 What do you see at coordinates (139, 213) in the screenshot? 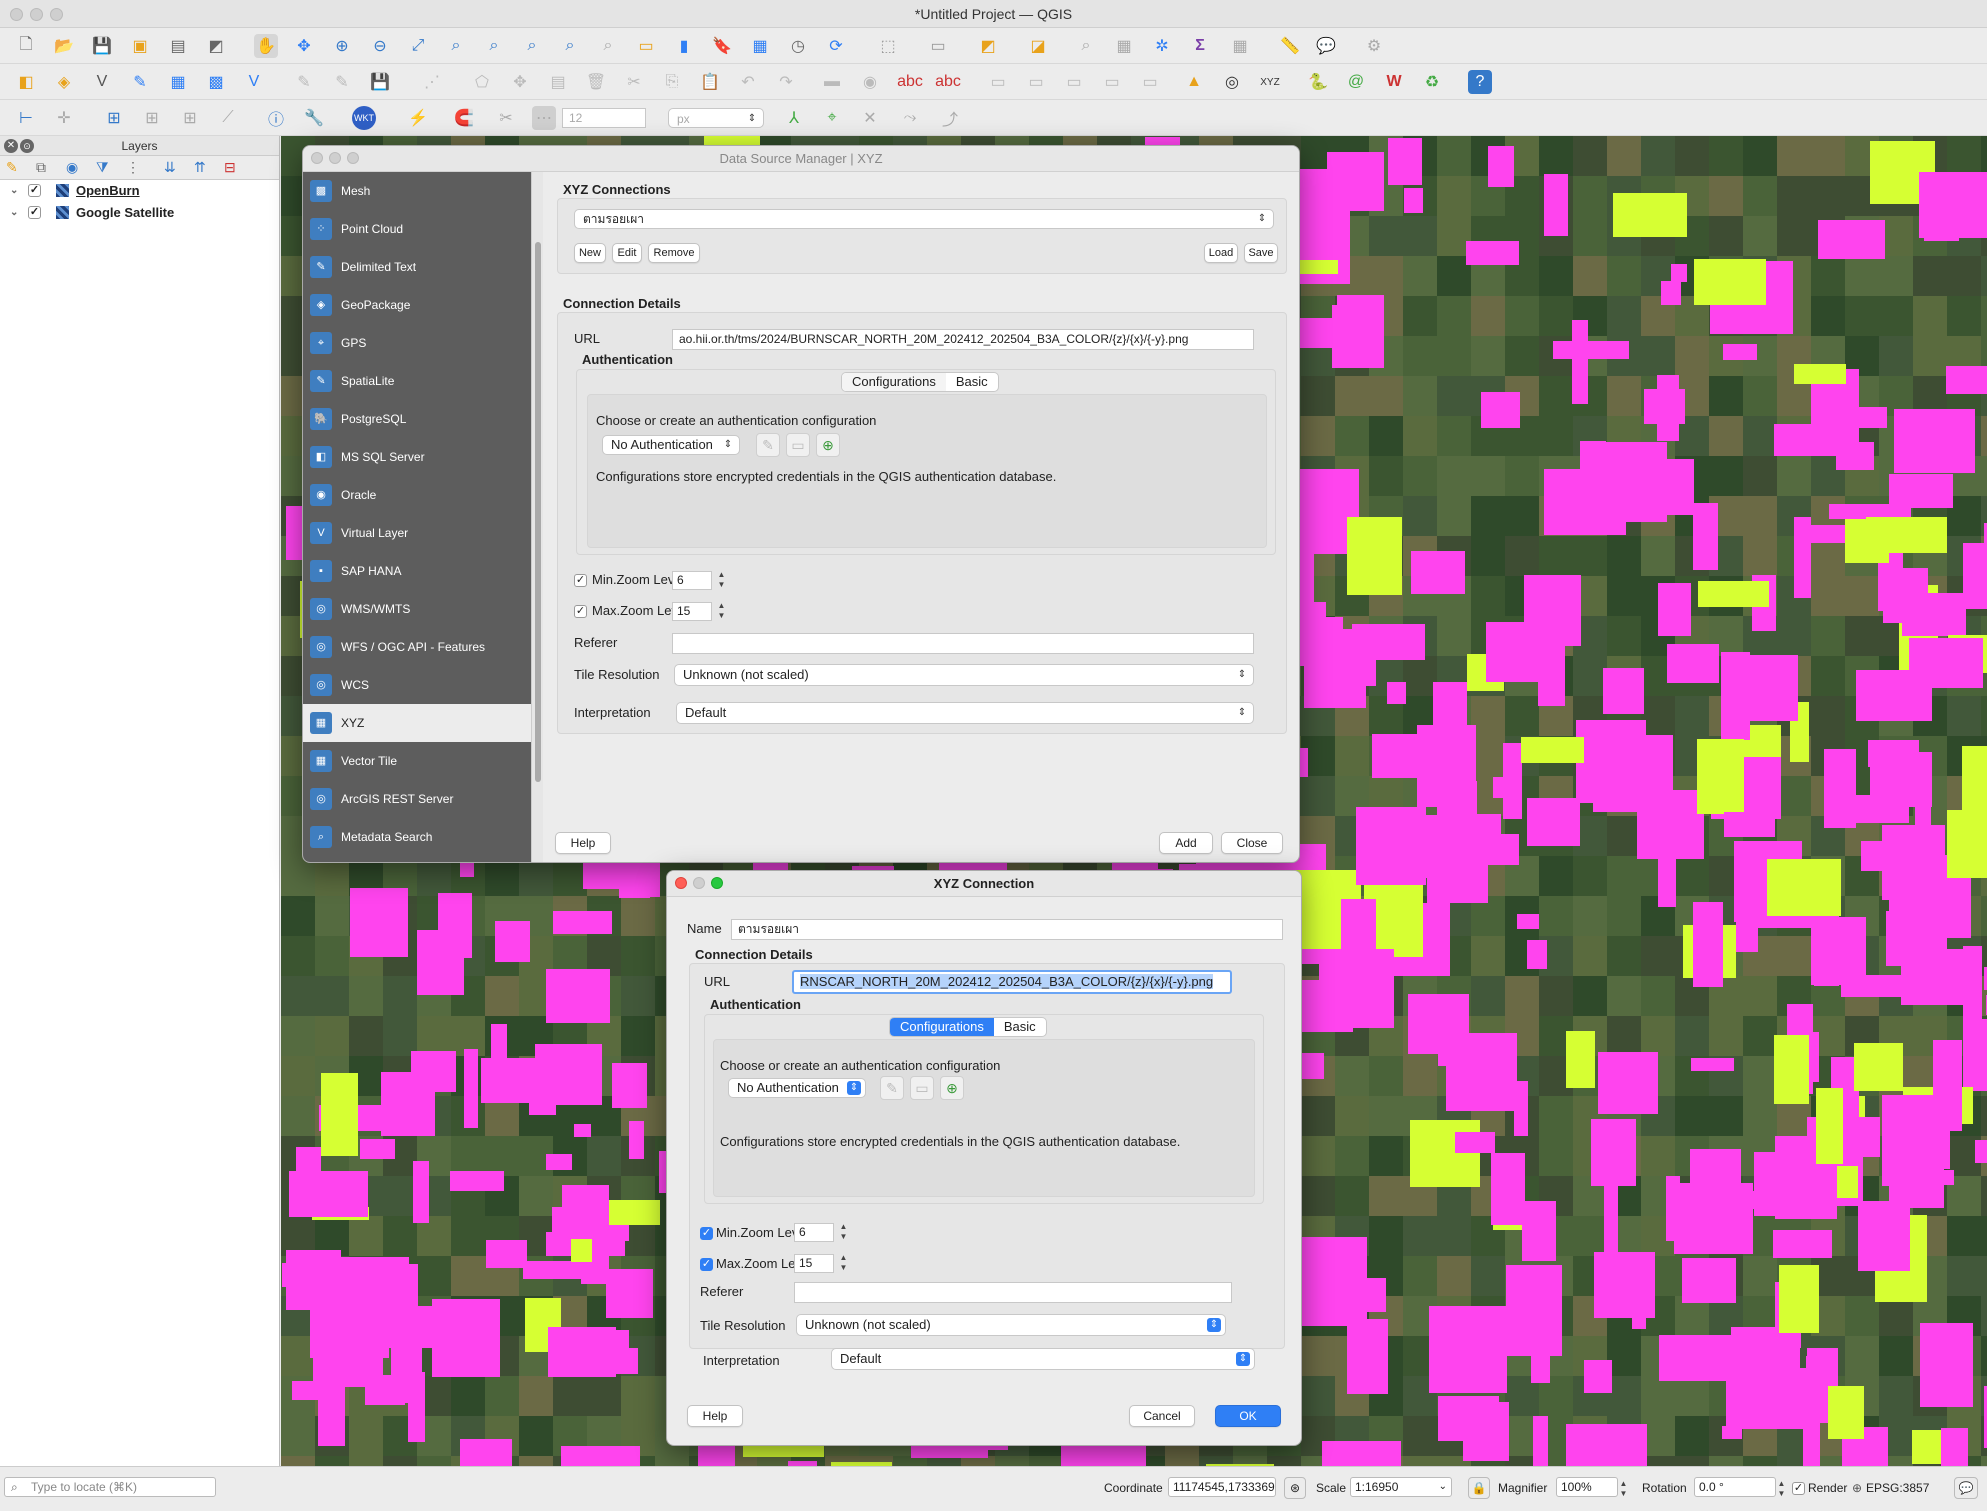
I see `layer-item: ⌄ ✓ Google Satellite` at bounding box center [139, 213].